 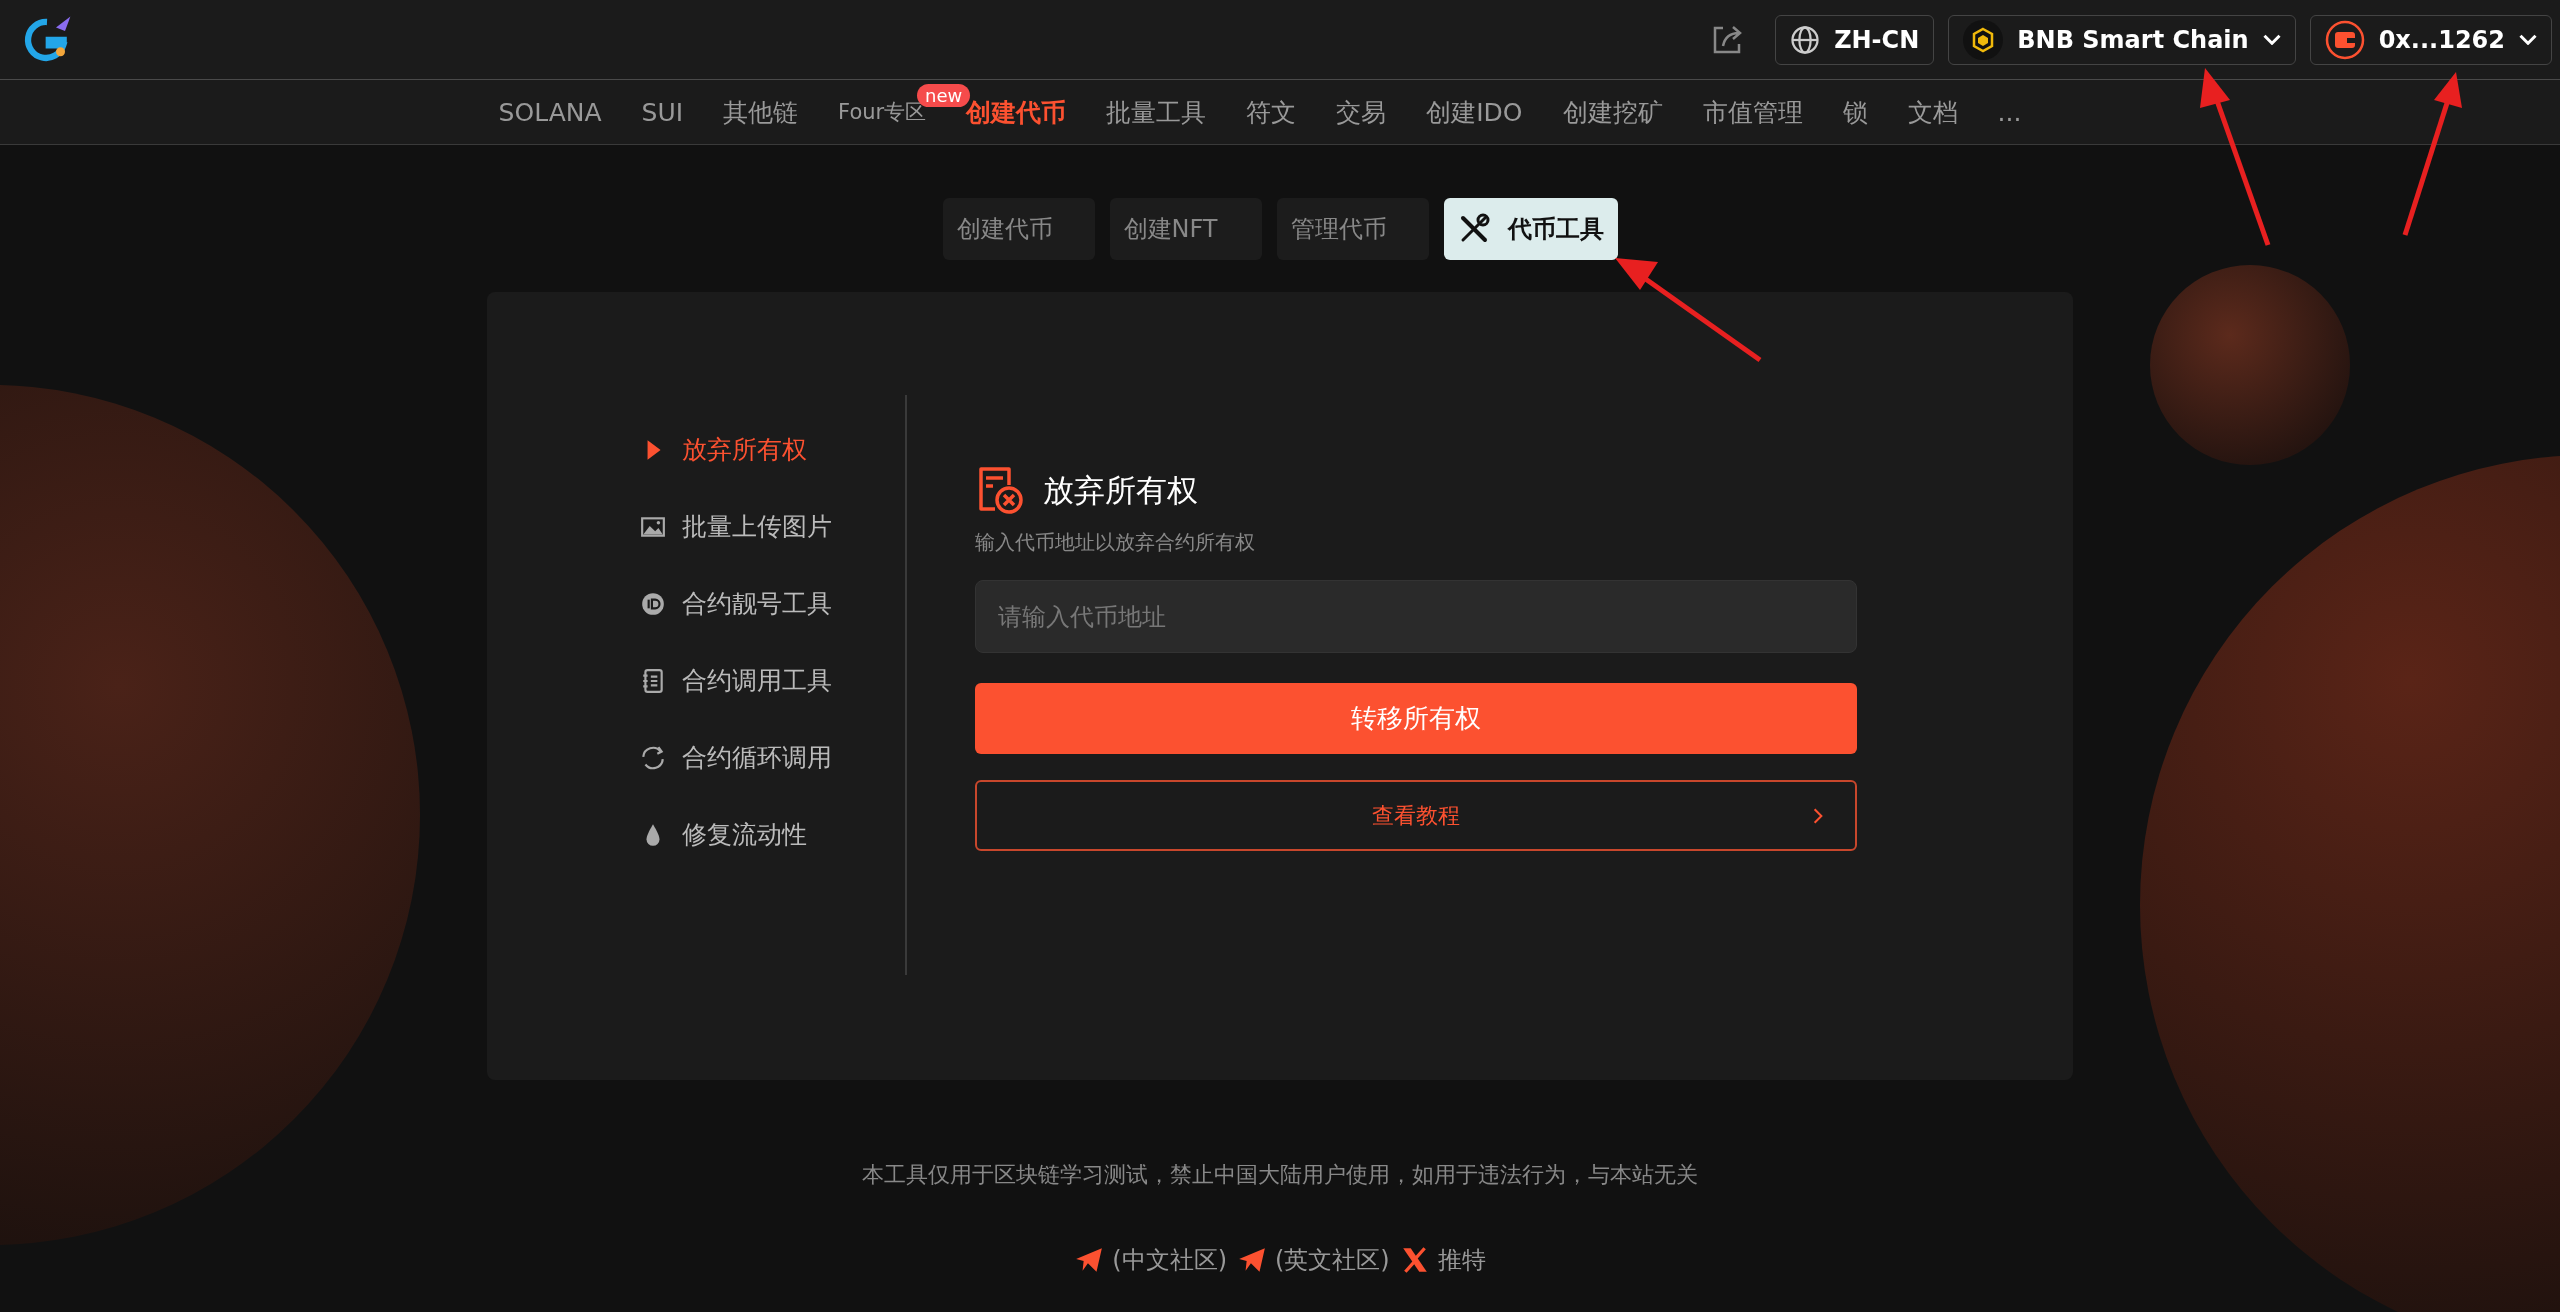 What do you see at coordinates (550, 112) in the screenshot?
I see `nav-link: SOLANA` at bounding box center [550, 112].